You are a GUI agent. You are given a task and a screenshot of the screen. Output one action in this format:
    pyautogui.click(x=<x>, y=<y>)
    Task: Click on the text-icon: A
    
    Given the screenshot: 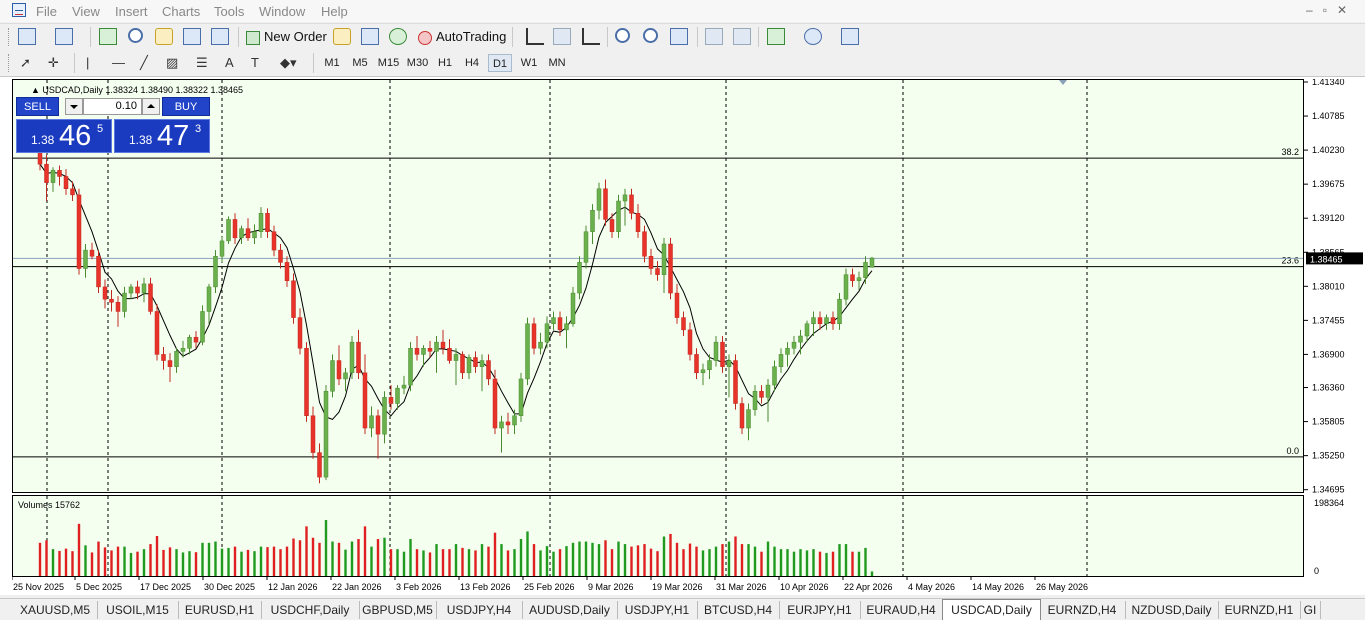 What is the action you would take?
    pyautogui.click(x=229, y=63)
    